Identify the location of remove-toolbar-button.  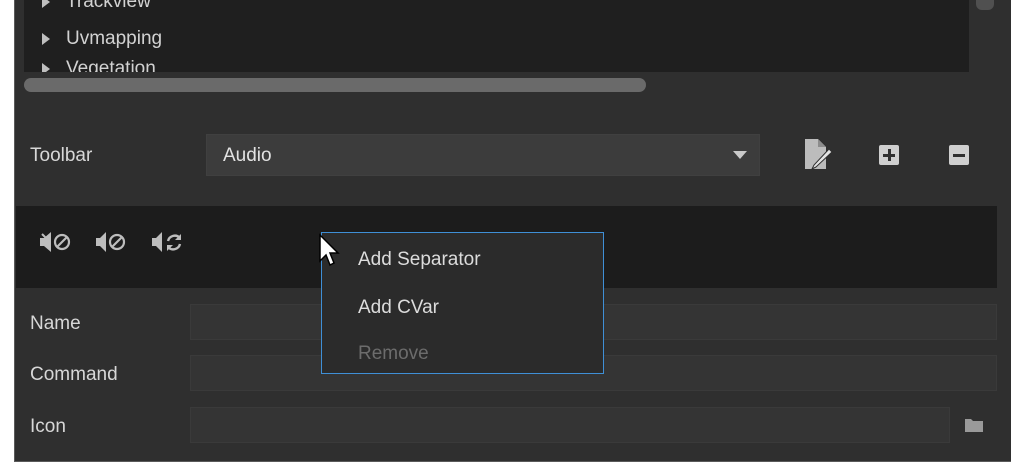
(959, 155).